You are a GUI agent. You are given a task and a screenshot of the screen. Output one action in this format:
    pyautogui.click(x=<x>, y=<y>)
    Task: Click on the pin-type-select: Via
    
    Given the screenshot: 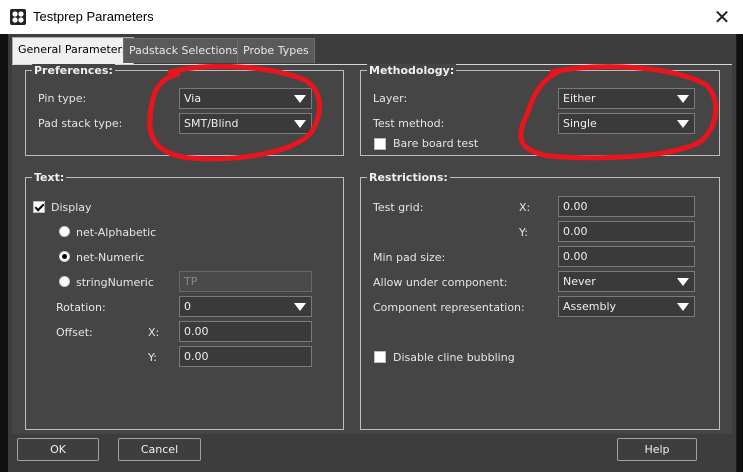 What is the action you would take?
    pyautogui.click(x=245, y=98)
    